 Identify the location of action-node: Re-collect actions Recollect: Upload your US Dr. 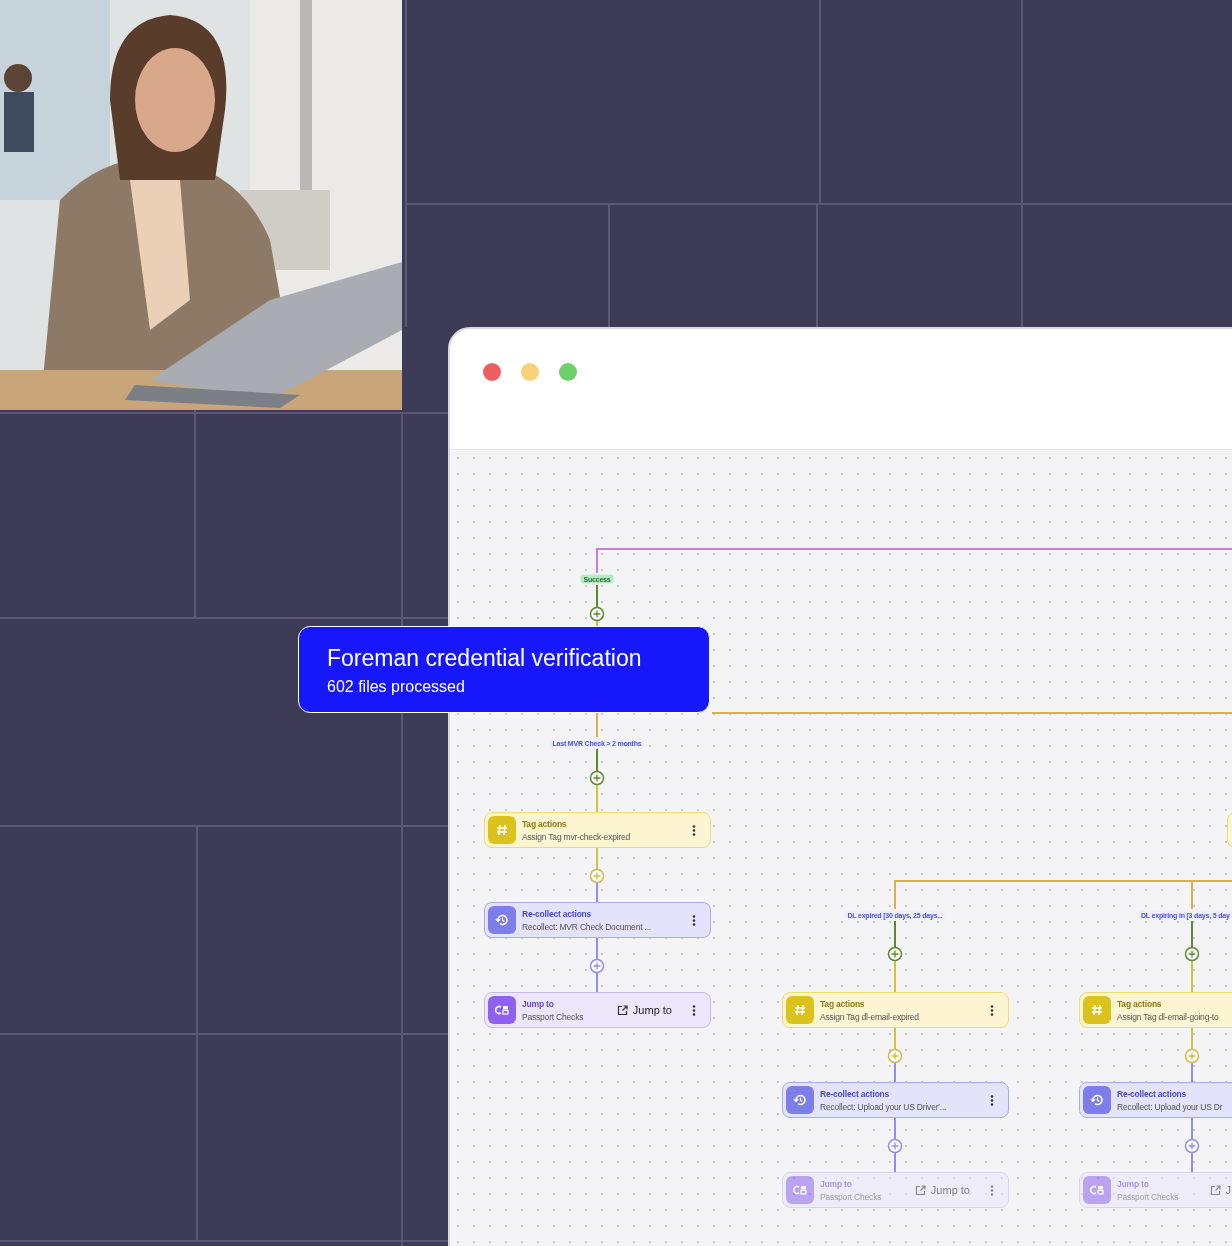
(1155, 1100).